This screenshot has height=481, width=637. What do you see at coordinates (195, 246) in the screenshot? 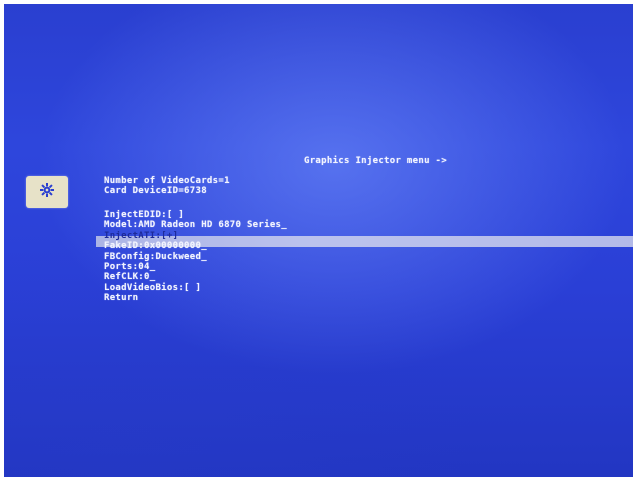
I see `menu-item-fake-id: FakeID:0x00000000_` at bounding box center [195, 246].